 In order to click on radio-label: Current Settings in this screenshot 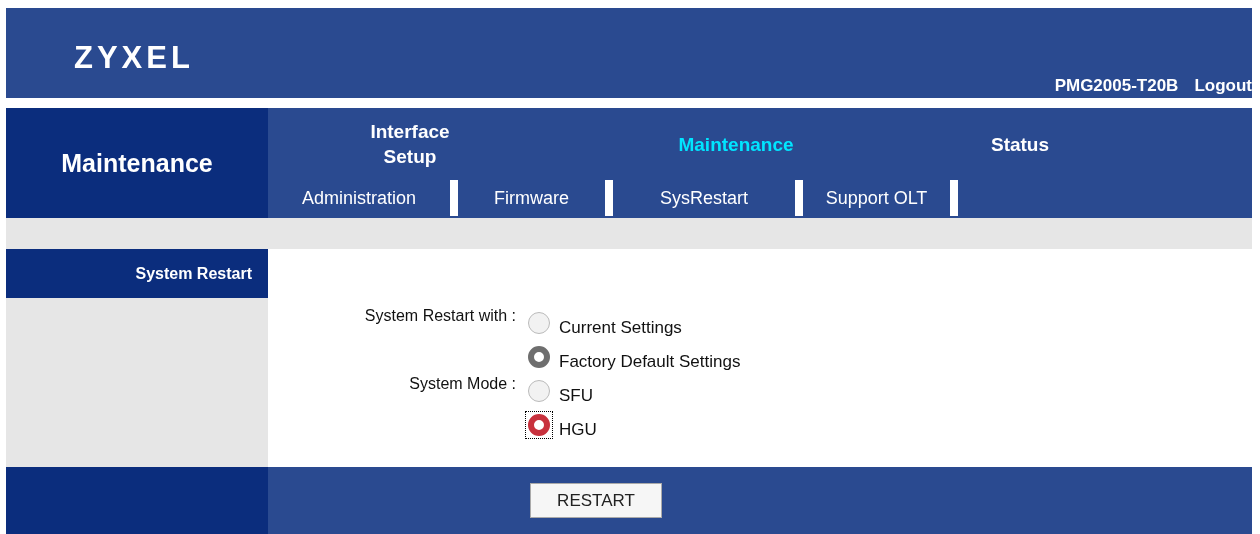, I will do `click(620, 328)`.